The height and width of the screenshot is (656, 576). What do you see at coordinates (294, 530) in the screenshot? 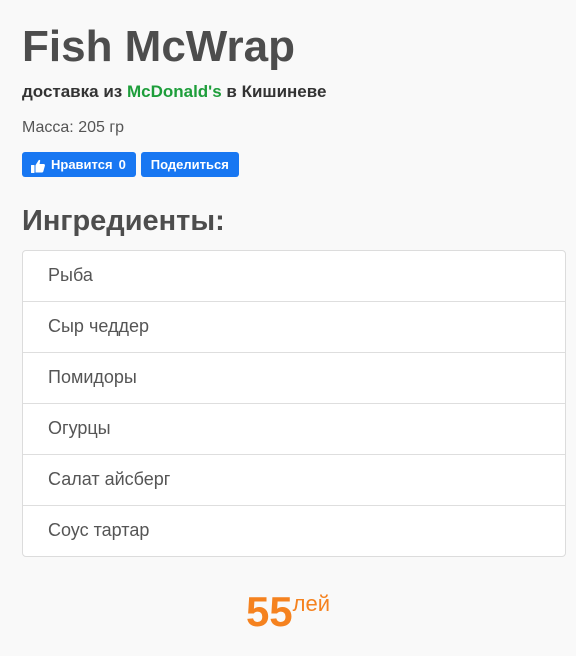
I see `list-item: Соус тартар` at bounding box center [294, 530].